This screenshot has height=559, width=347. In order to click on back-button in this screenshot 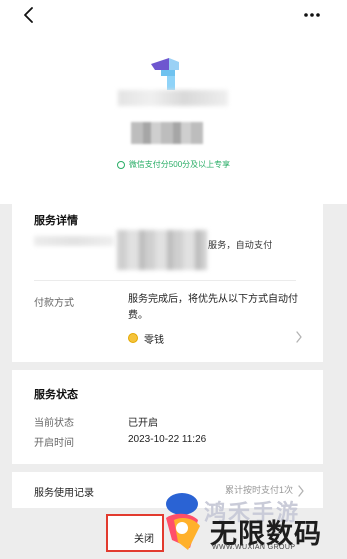, I will do `click(29, 15)`.